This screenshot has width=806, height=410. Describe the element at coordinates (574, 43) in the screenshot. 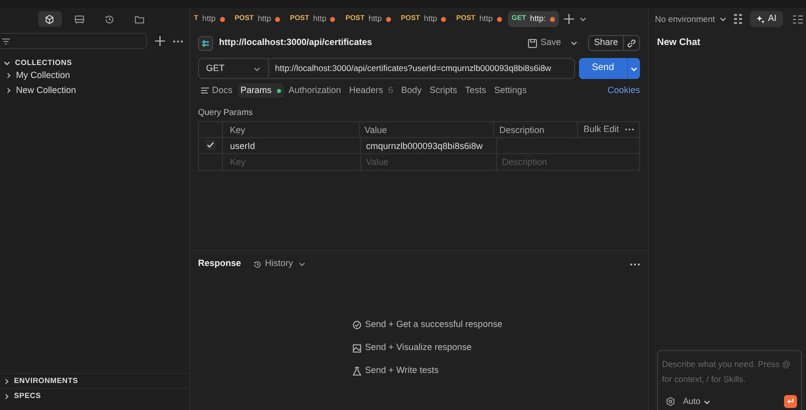

I see `save-dropdown-icon` at that location.